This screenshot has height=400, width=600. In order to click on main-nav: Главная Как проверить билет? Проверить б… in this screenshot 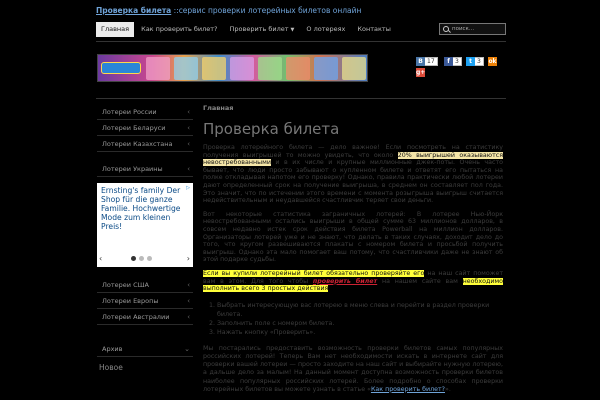, I will do `click(301, 29)`.